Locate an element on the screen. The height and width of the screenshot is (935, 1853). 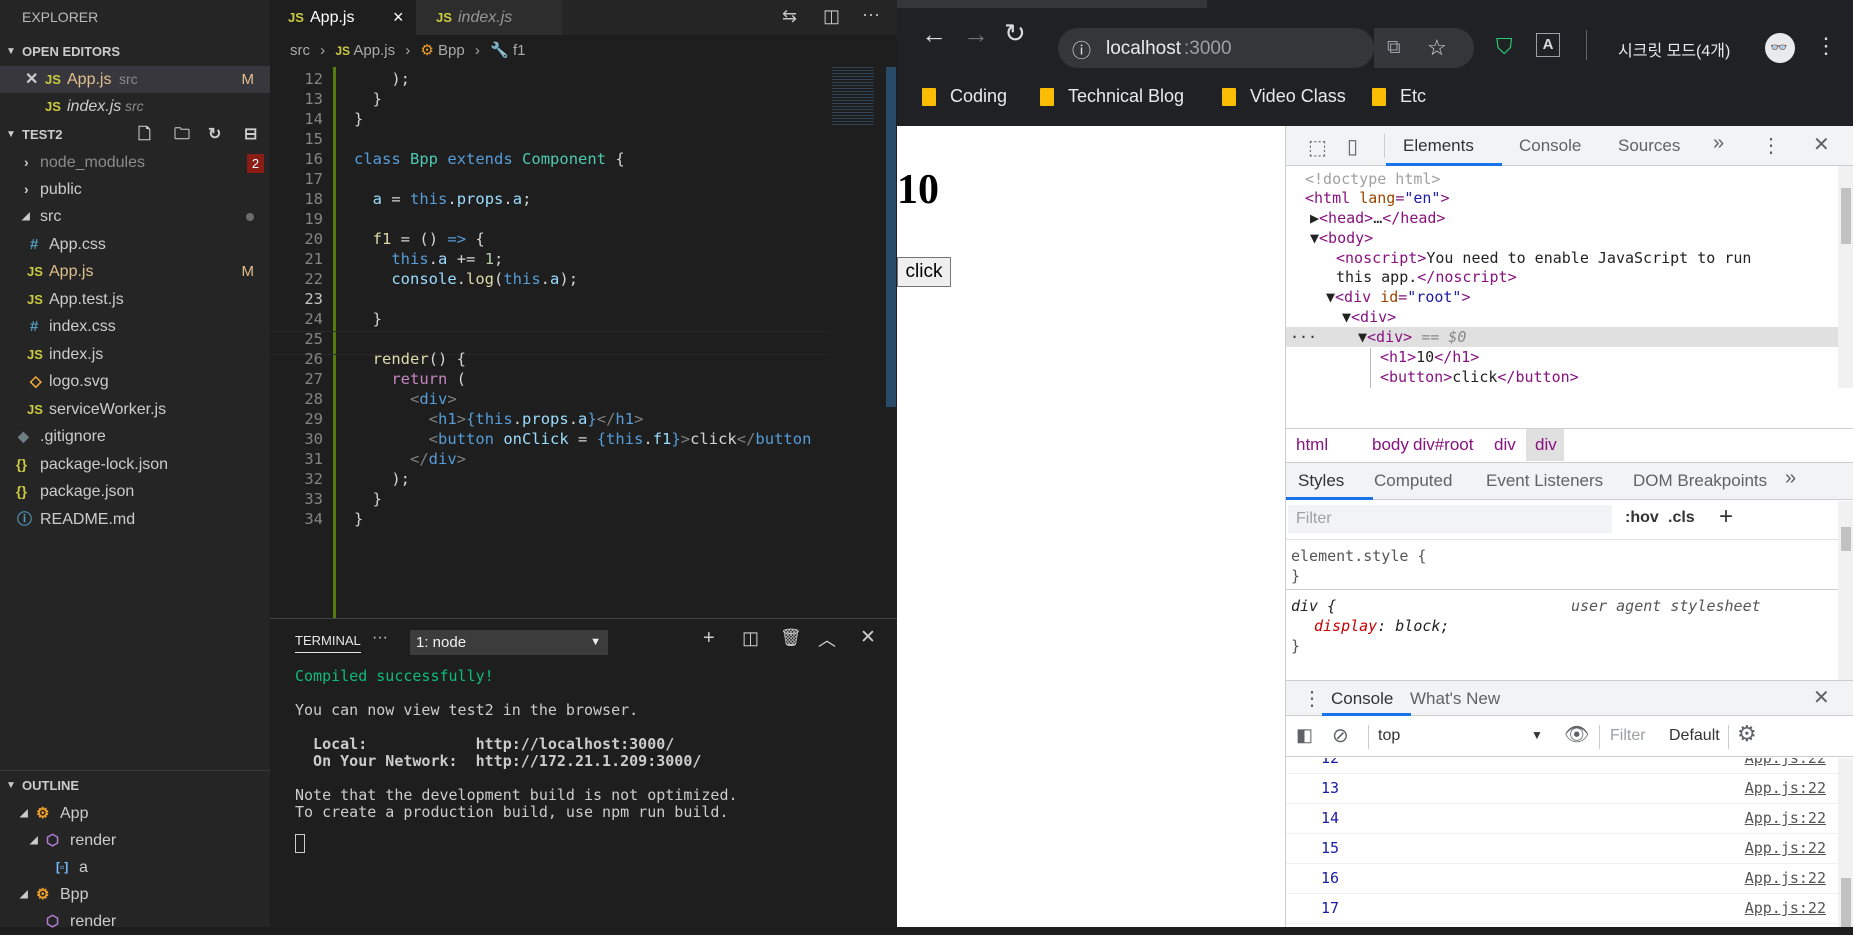
tree-item-logo-svg: ◇ logo.svg is located at coordinates (135, 381).